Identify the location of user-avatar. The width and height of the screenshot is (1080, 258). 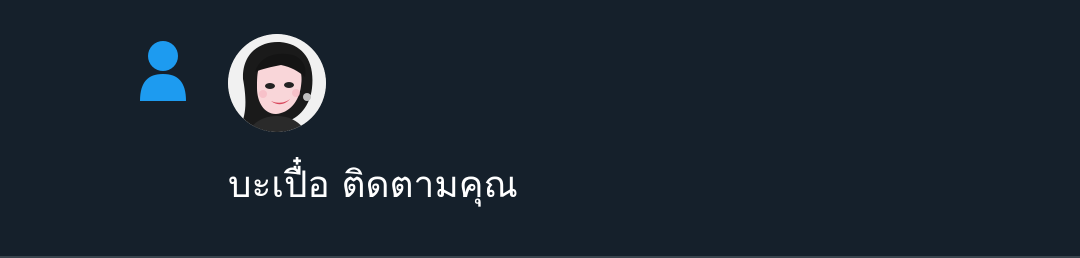
(277, 83).